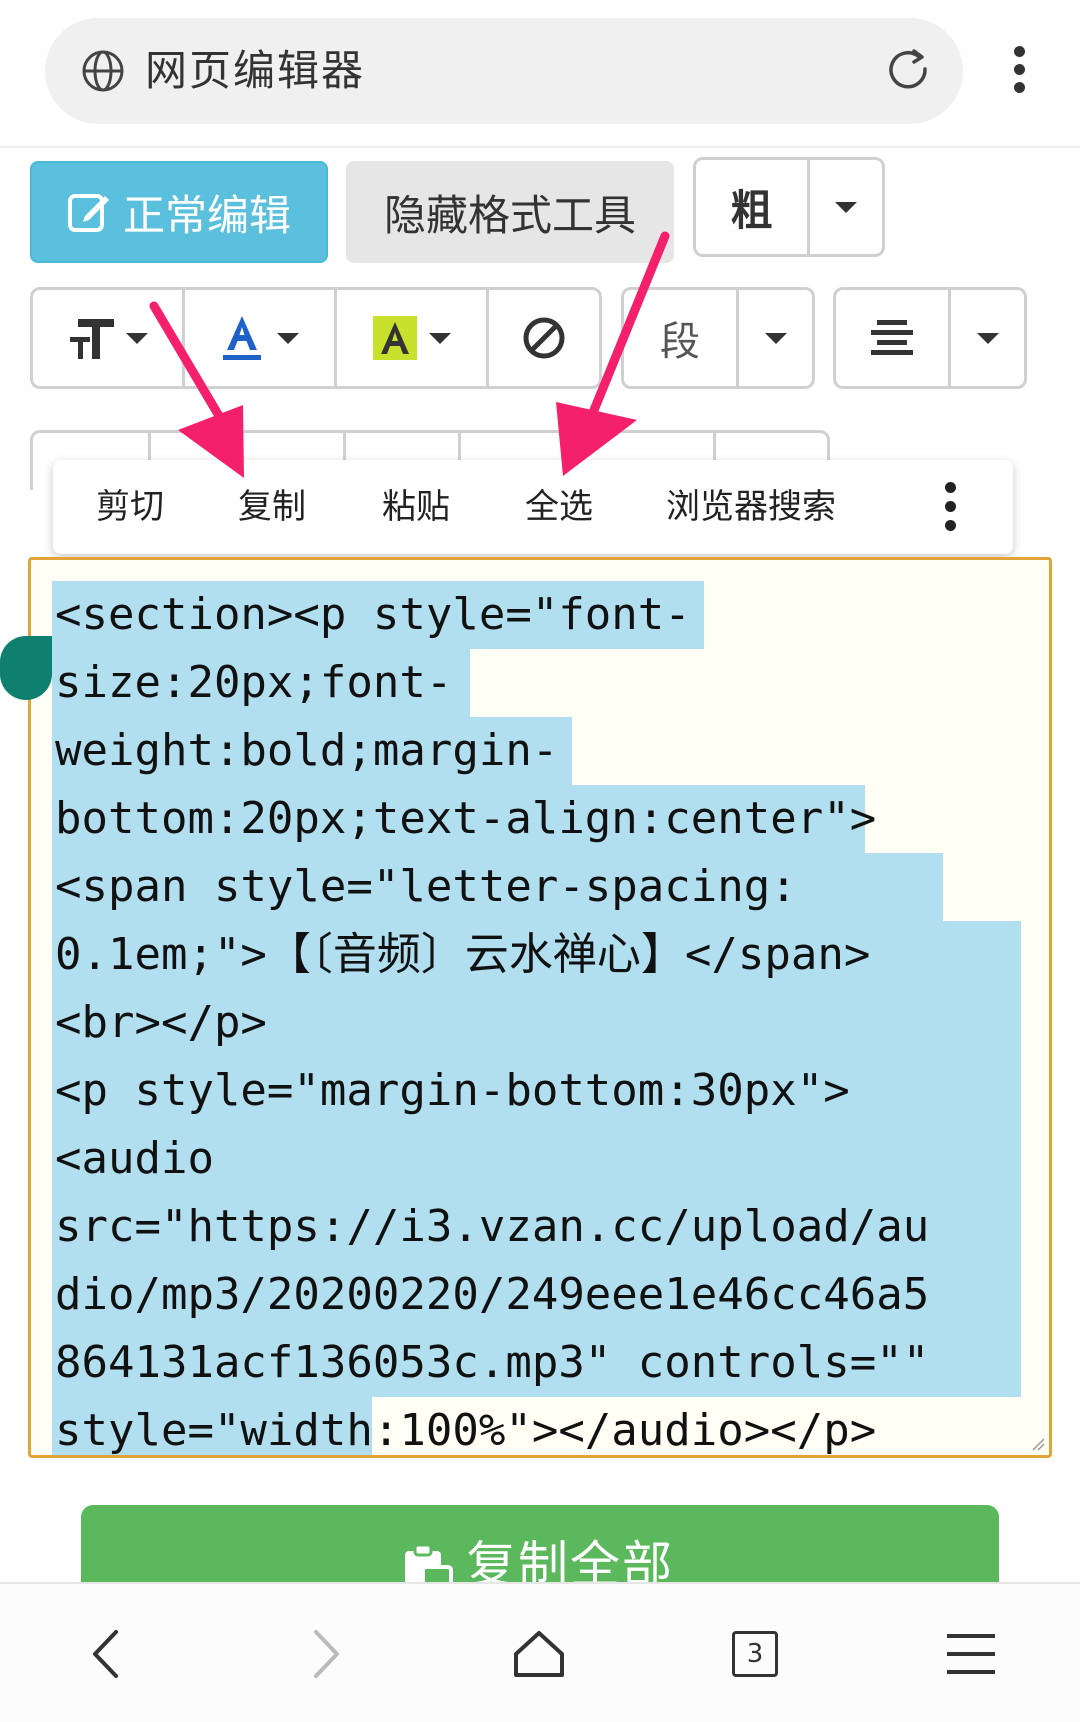  Describe the element at coordinates (452, 1090) in the screenshot. I see `code-line: <p style="margin-bottom:30px">` at that location.